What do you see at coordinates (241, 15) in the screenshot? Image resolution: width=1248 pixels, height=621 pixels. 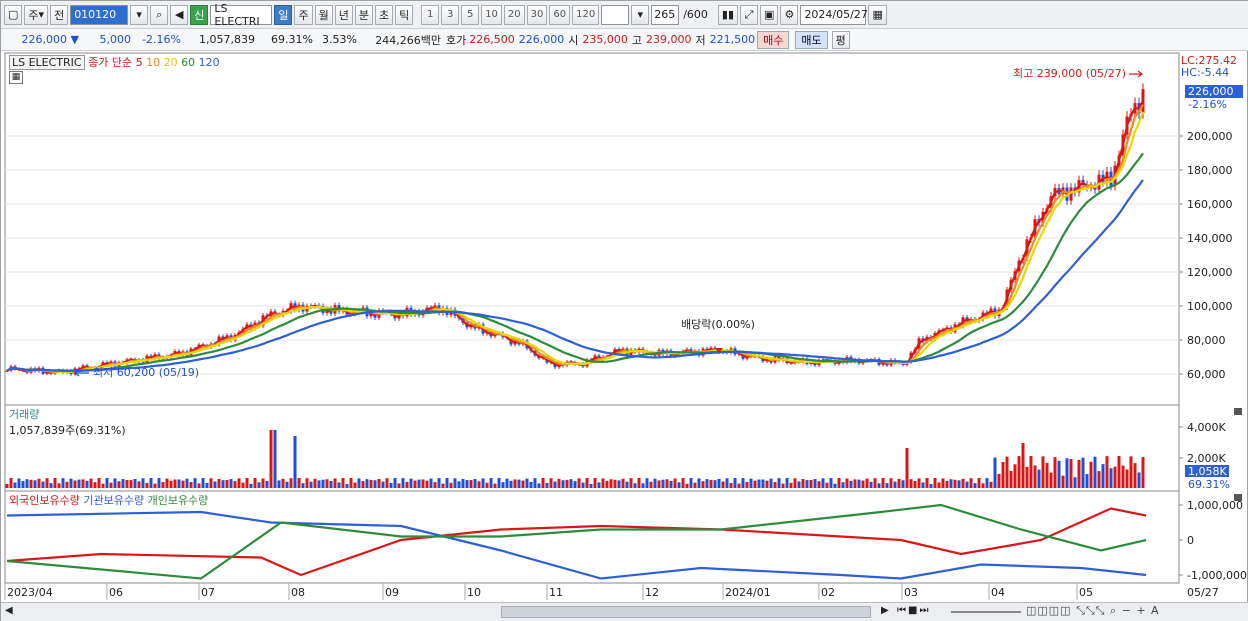 I see `stock-name-field: LS ELECTRI` at bounding box center [241, 15].